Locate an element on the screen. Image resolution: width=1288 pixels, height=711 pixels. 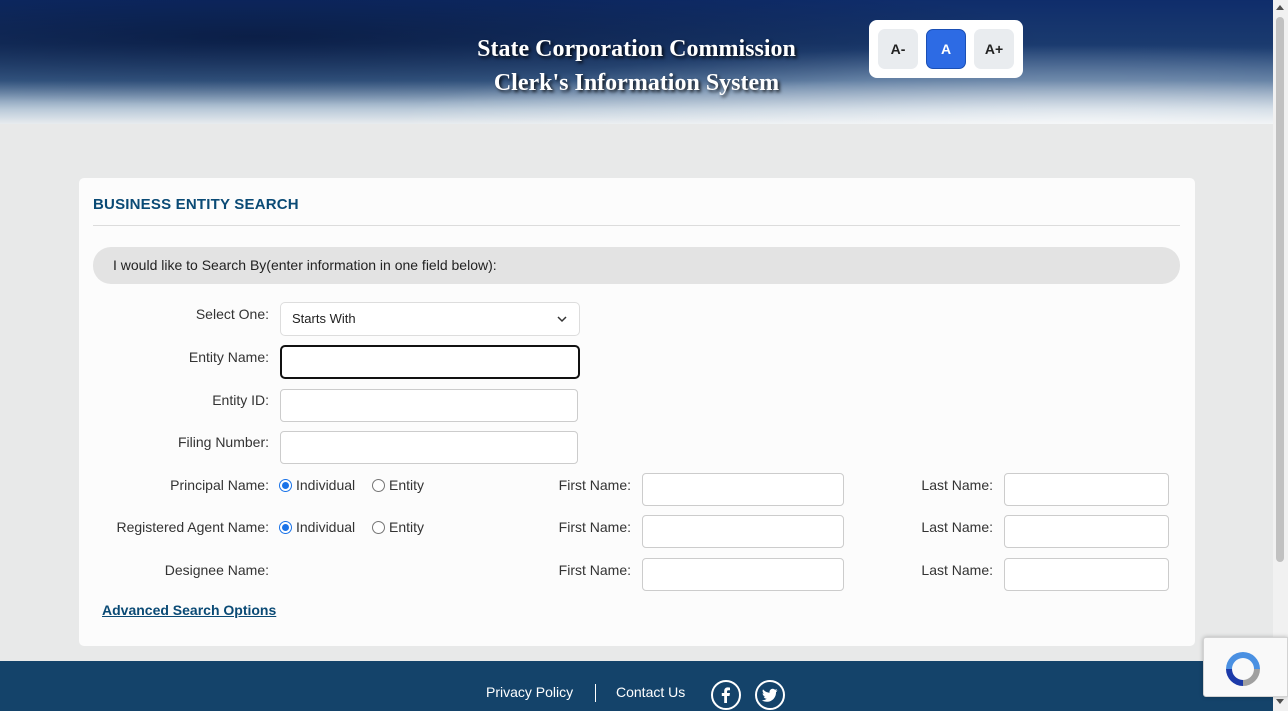
designee-name-label: Designee Name: is located at coordinates (216, 570).